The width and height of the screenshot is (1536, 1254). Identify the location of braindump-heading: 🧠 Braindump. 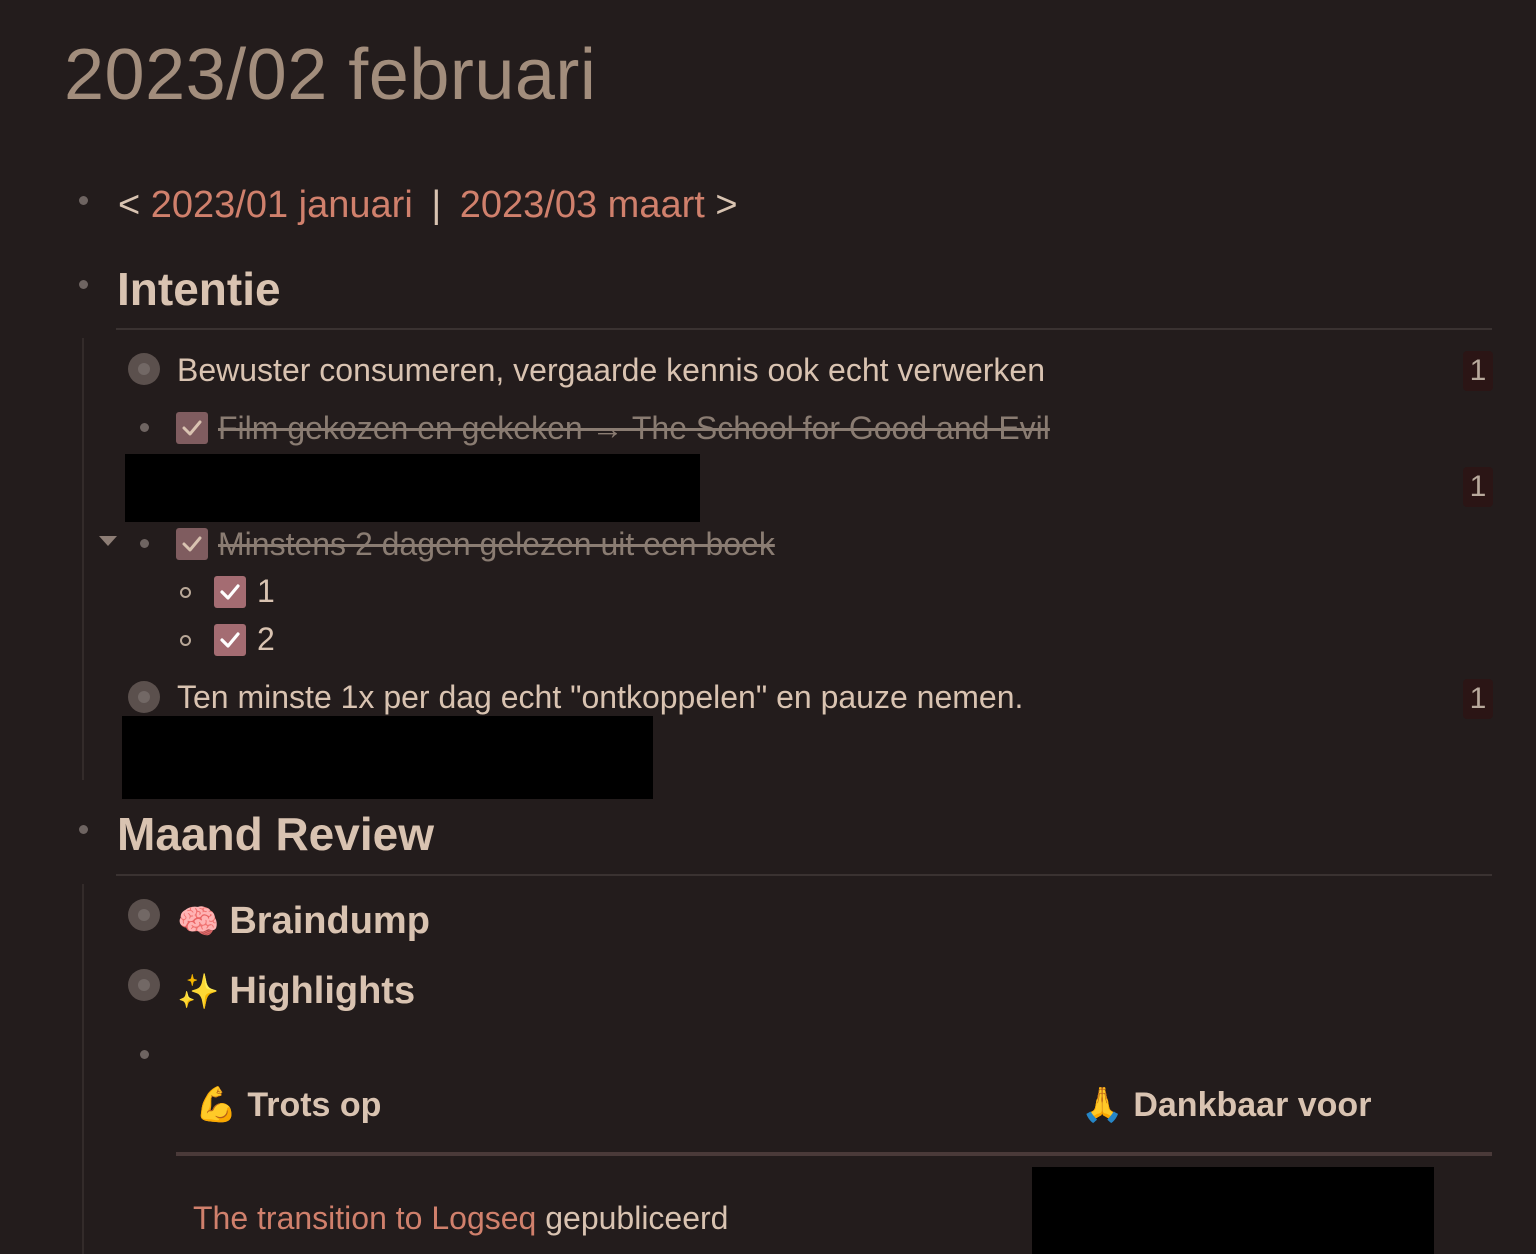
(303, 921).